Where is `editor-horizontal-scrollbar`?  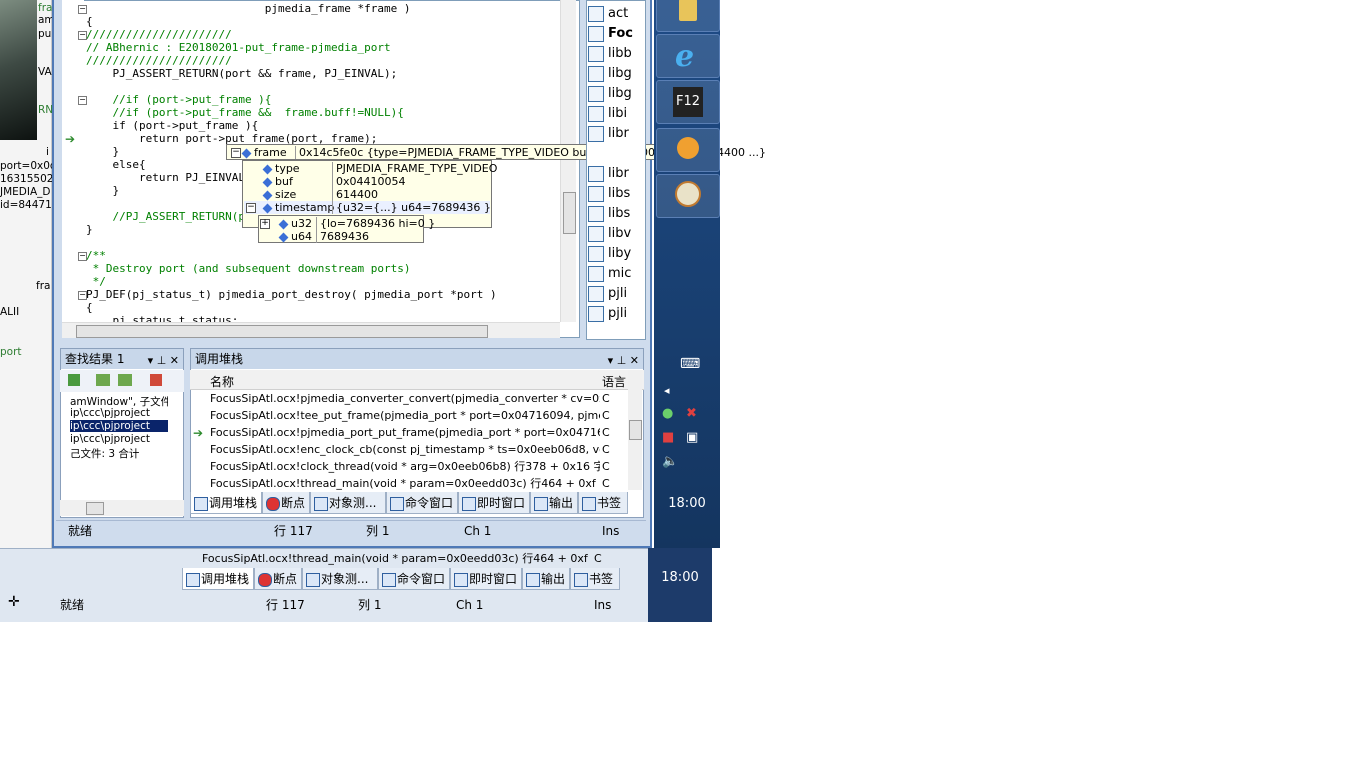 editor-horizontal-scrollbar is located at coordinates (311, 330).